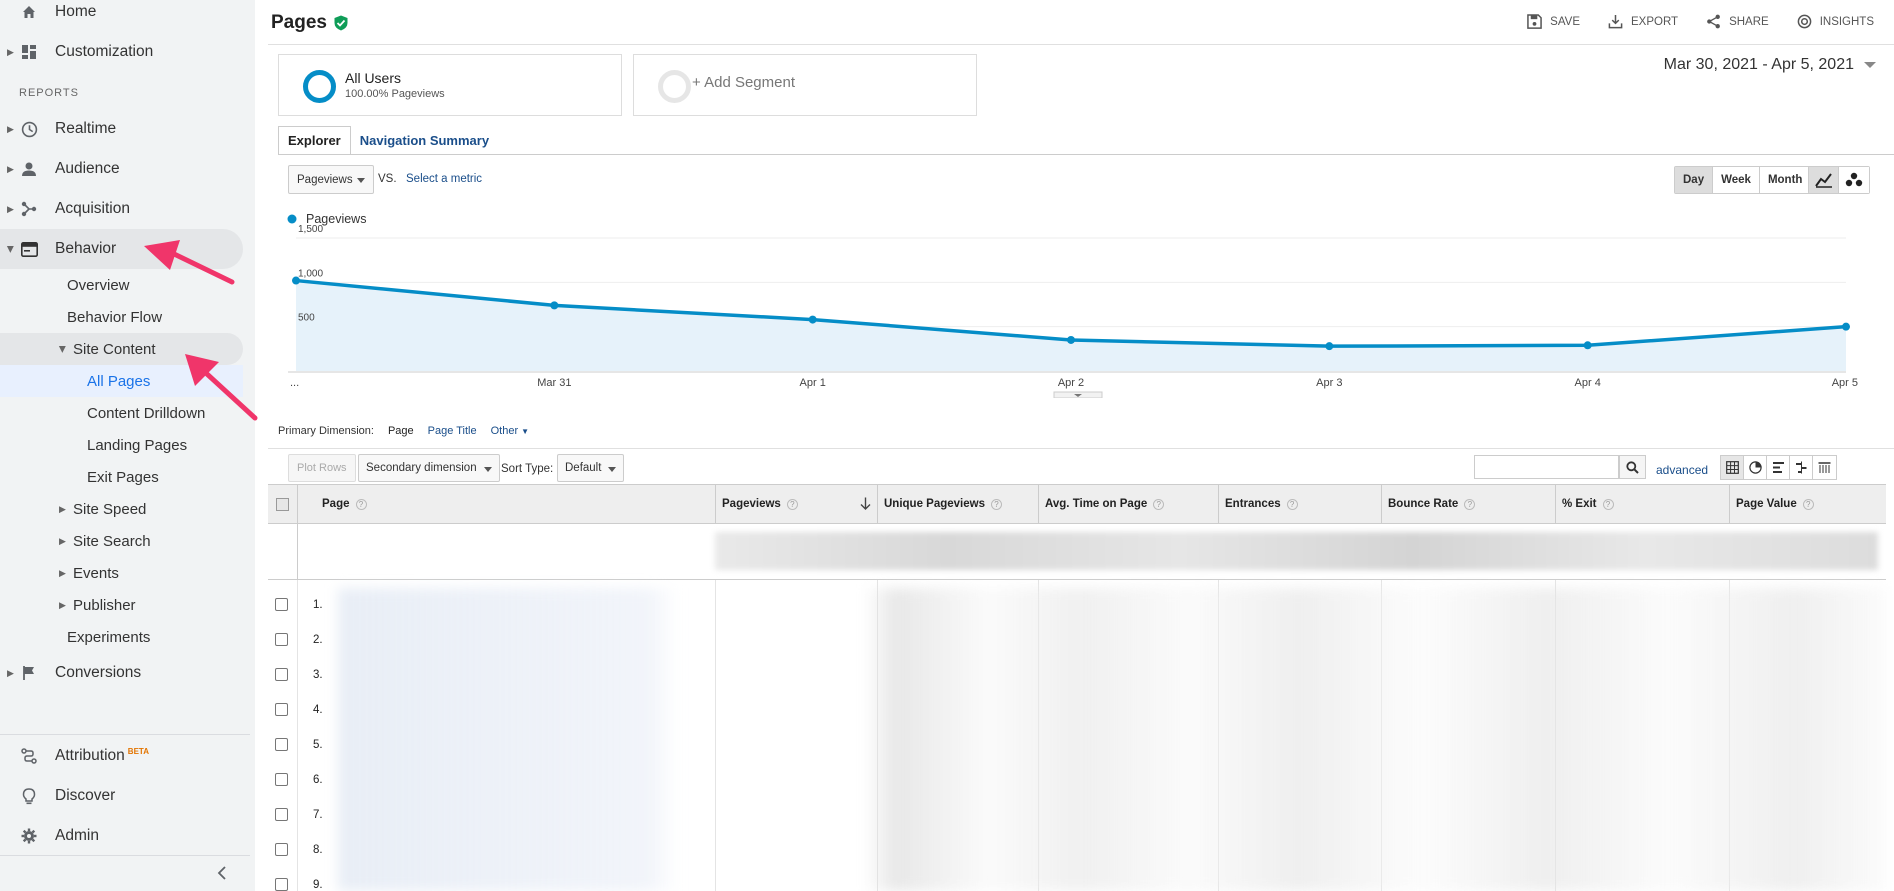  I want to click on sort-type-select: Default, so click(591, 468).